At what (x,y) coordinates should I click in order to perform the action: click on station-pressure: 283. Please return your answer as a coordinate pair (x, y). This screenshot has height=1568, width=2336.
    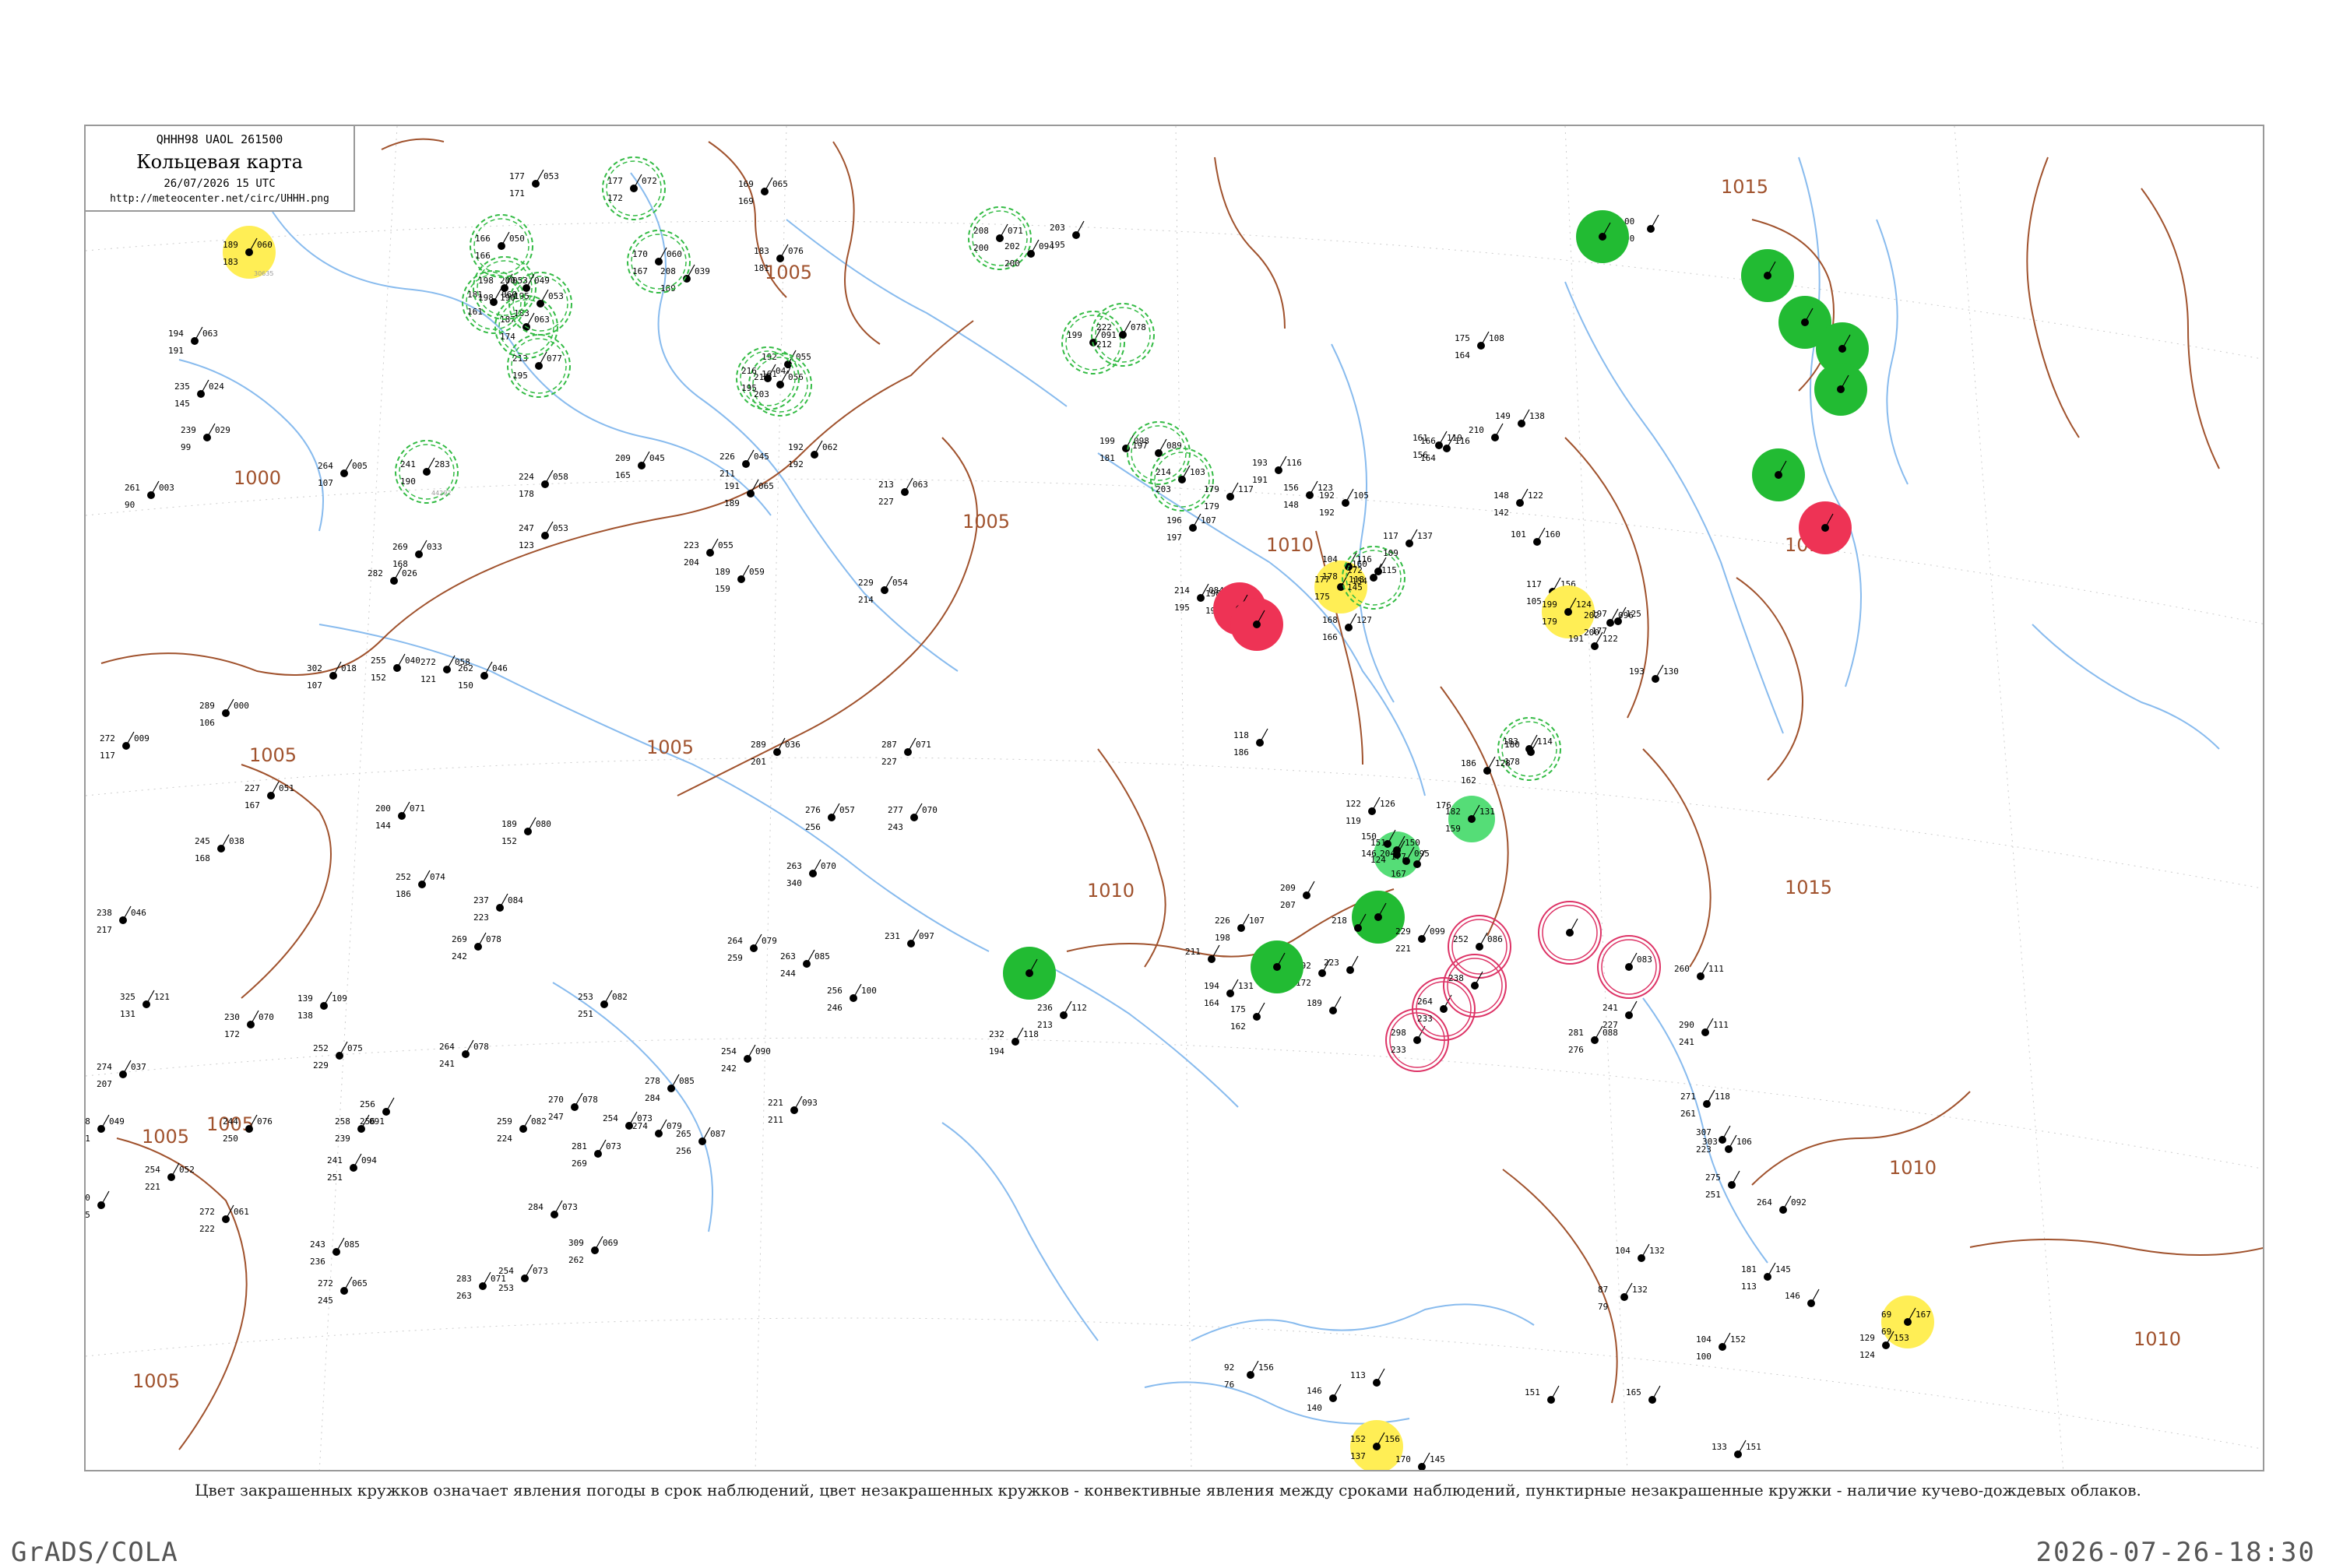
    Looking at the image, I should click on (442, 464).